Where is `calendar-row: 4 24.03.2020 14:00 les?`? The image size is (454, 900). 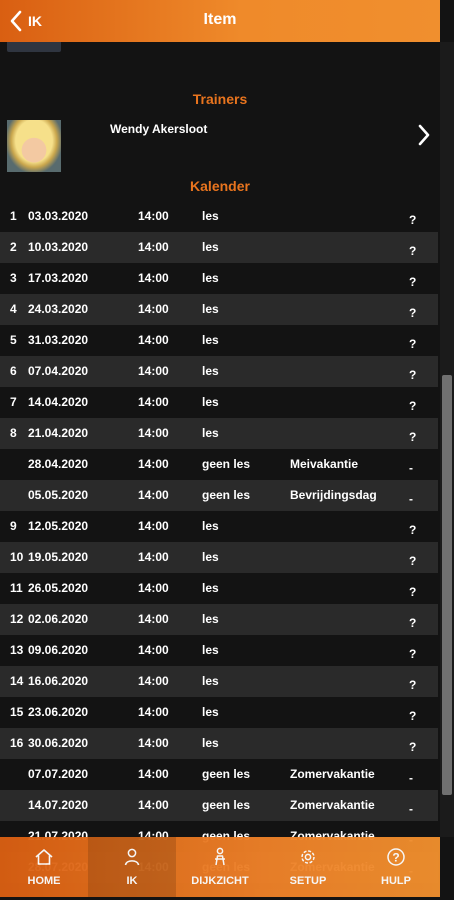 calendar-row: 4 24.03.2020 14:00 les? is located at coordinates (219, 309).